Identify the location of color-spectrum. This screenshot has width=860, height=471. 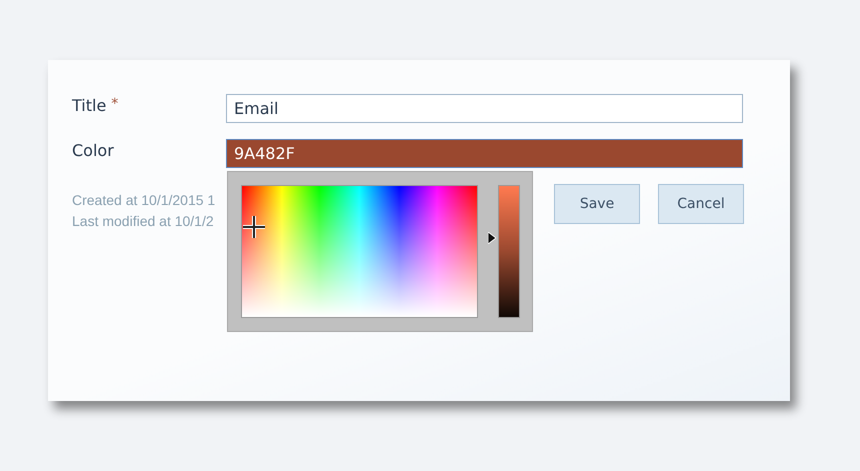
(359, 251).